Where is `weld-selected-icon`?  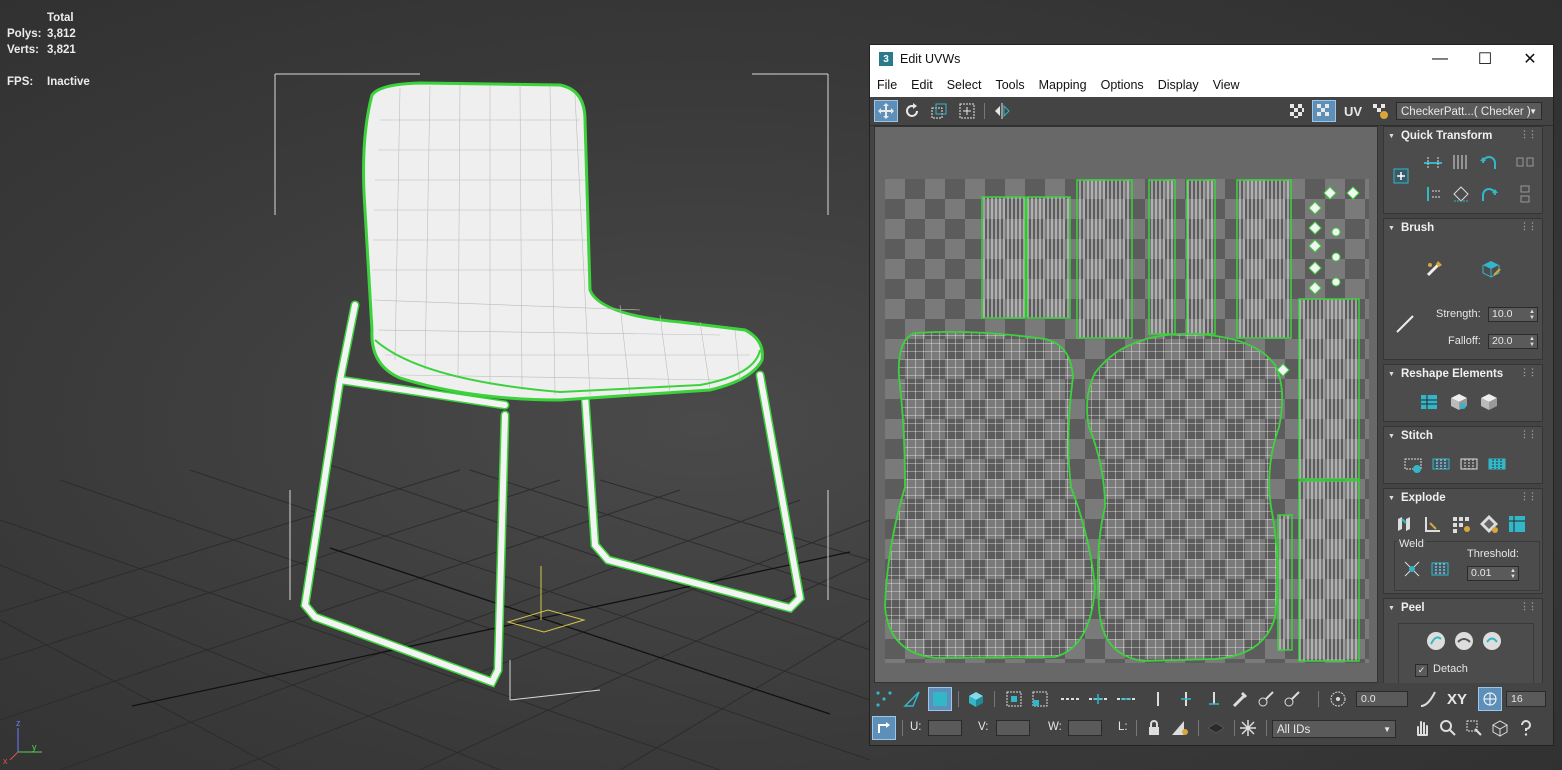 weld-selected-icon is located at coordinates (1440, 569).